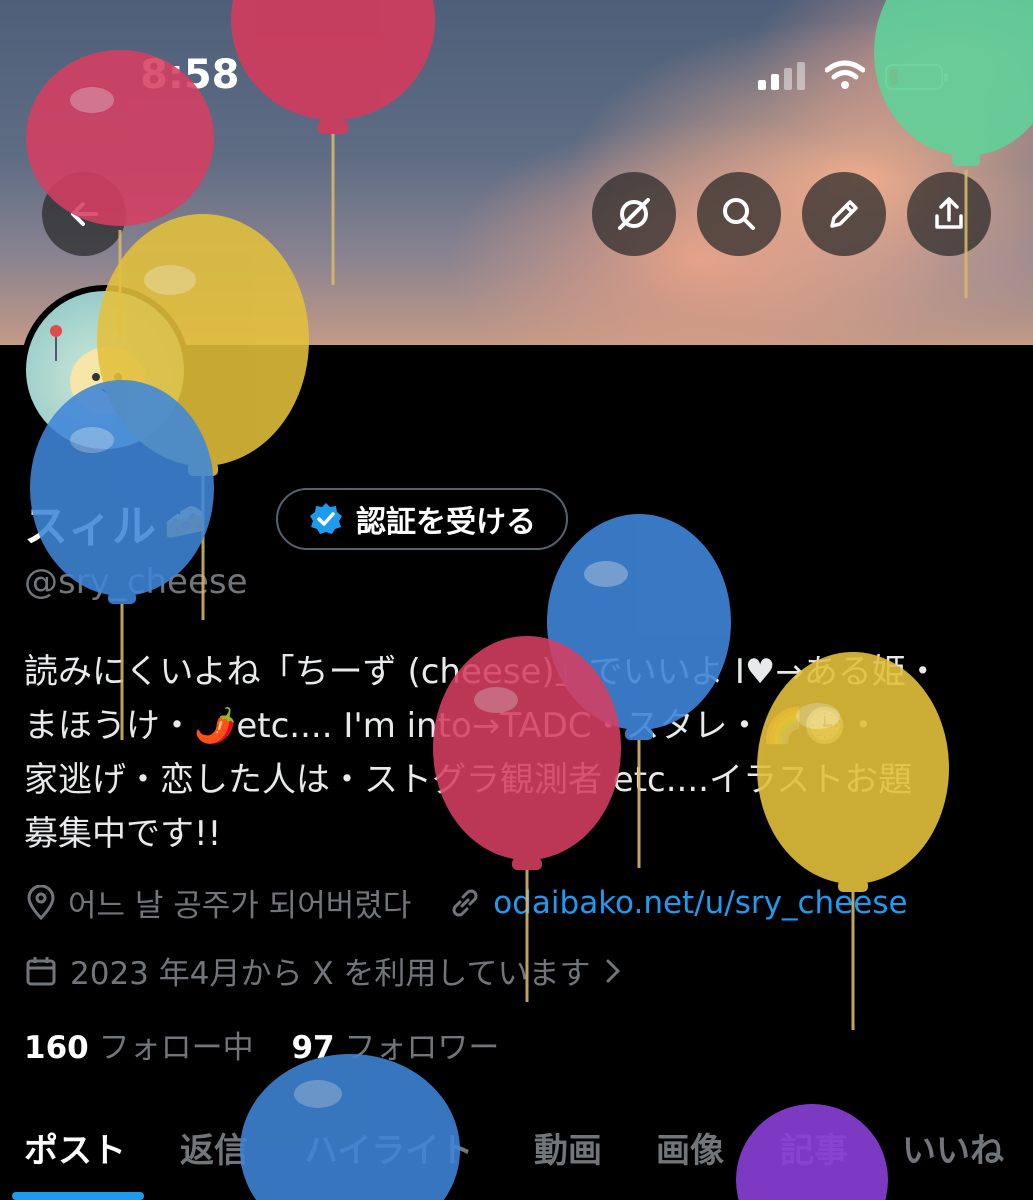 Image resolution: width=1033 pixels, height=1200 pixels. What do you see at coordinates (482, 672) in the screenshot?
I see `bio-line: 読みにくいよね「ちーず (cheese)」でいいよ I♥→ある姫・` at bounding box center [482, 672].